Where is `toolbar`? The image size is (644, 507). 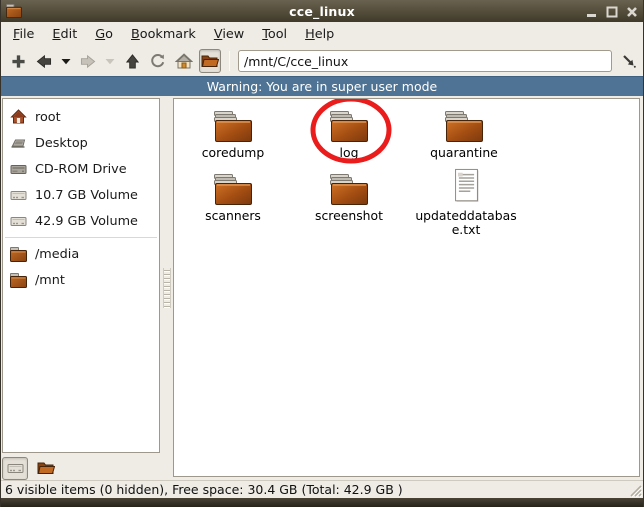 toolbar is located at coordinates (322, 61).